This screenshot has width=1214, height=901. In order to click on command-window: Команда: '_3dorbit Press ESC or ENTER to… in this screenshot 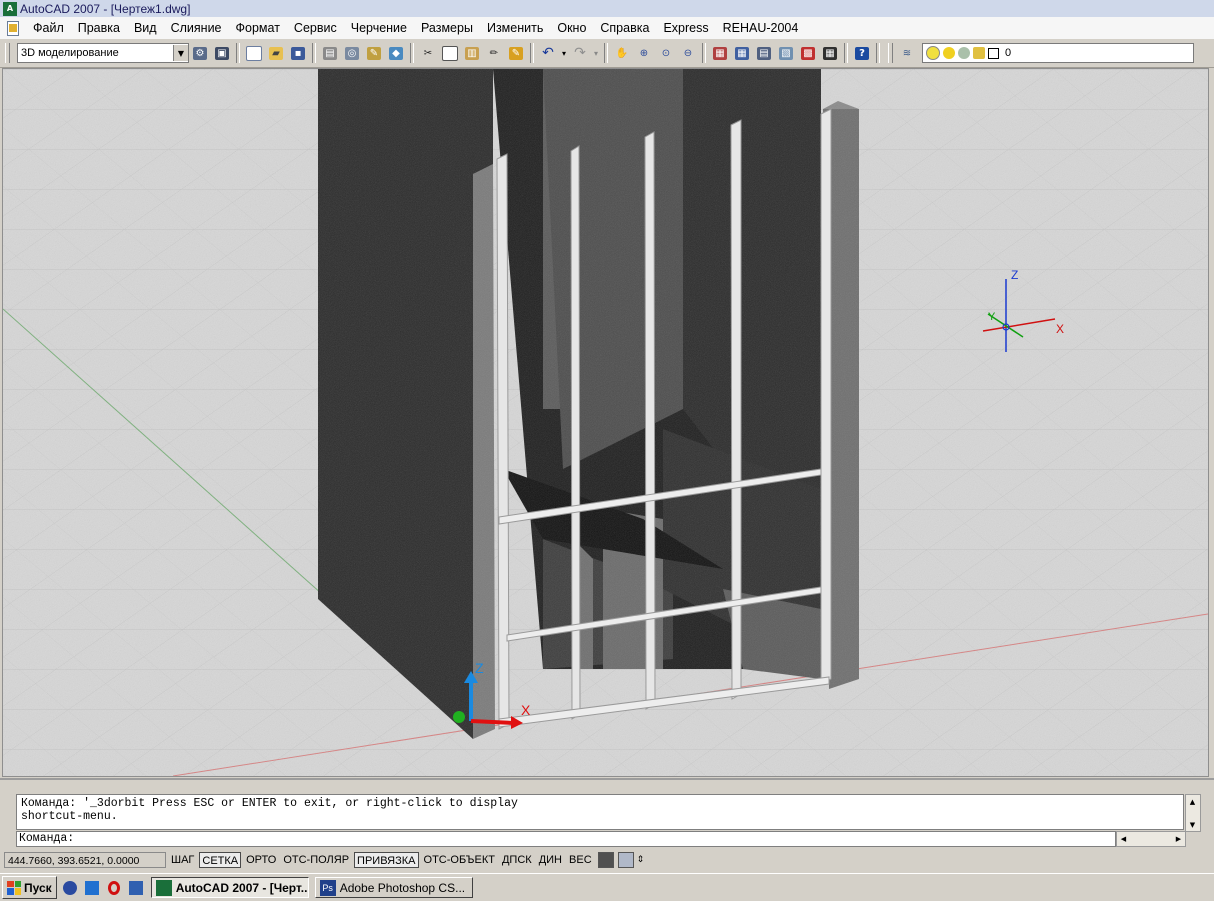, I will do `click(607, 814)`.